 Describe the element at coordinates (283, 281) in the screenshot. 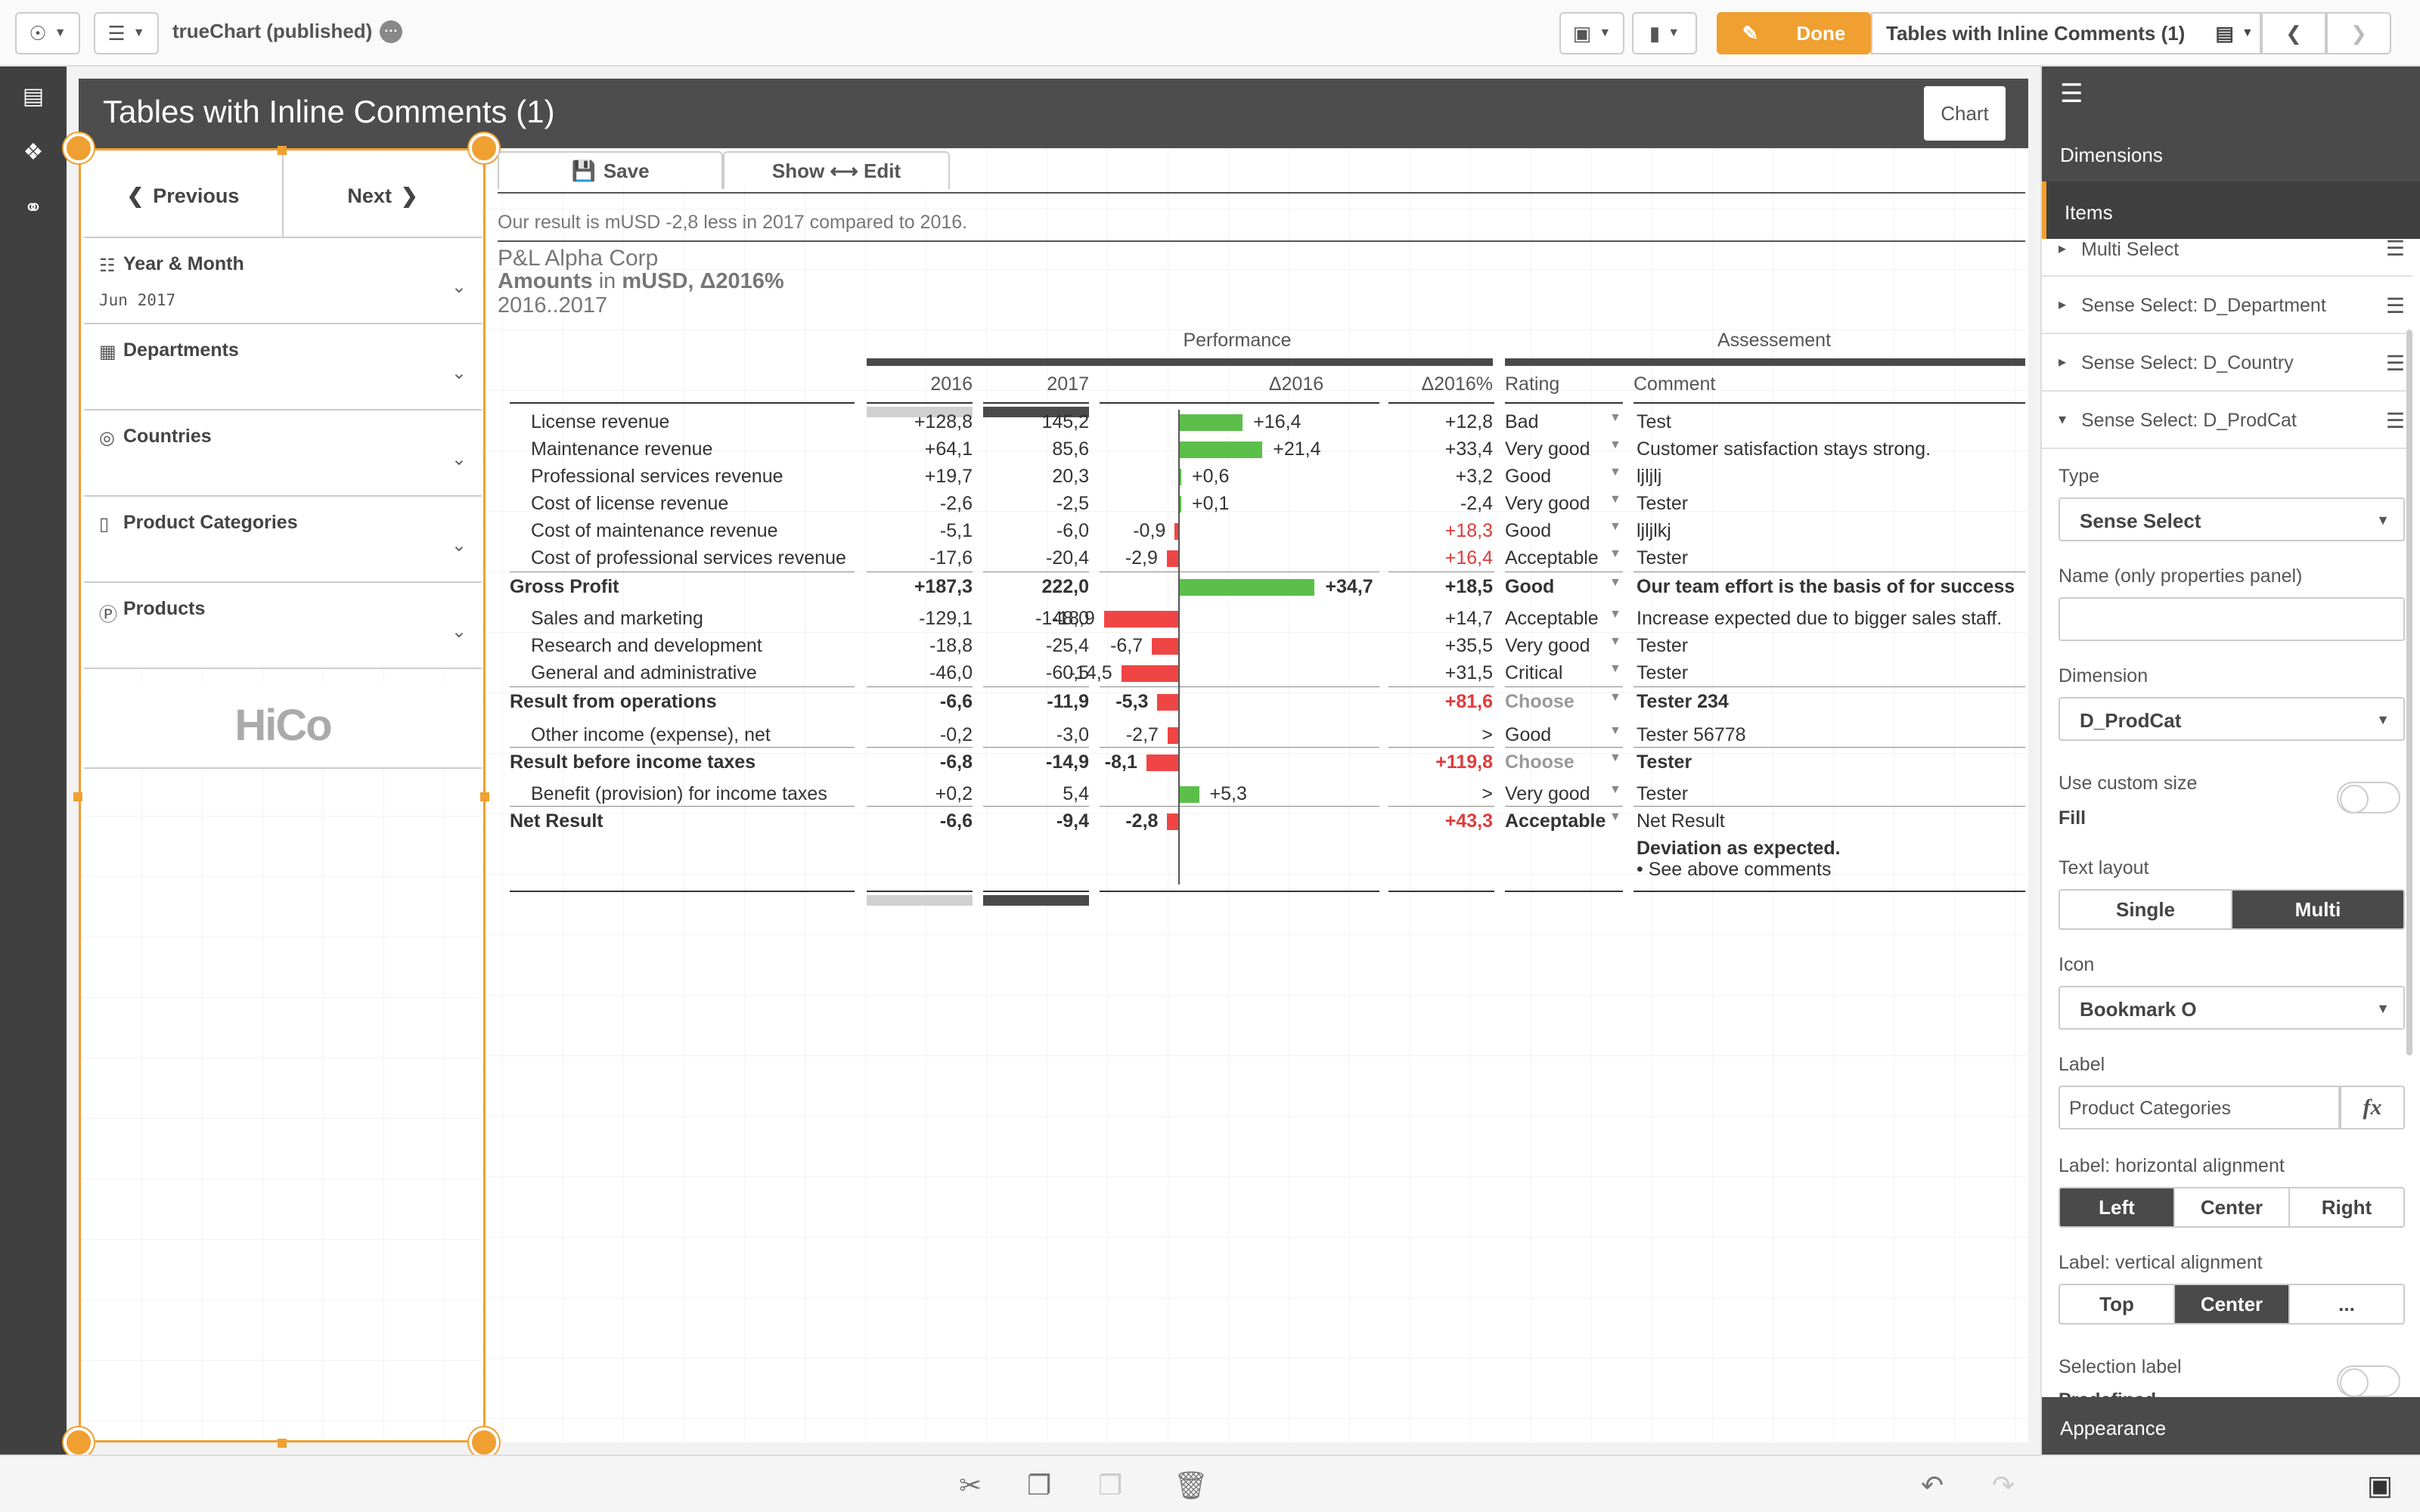

I see `filter-year-month: ☷ Year & Month Jun 2017 ⌄` at that location.